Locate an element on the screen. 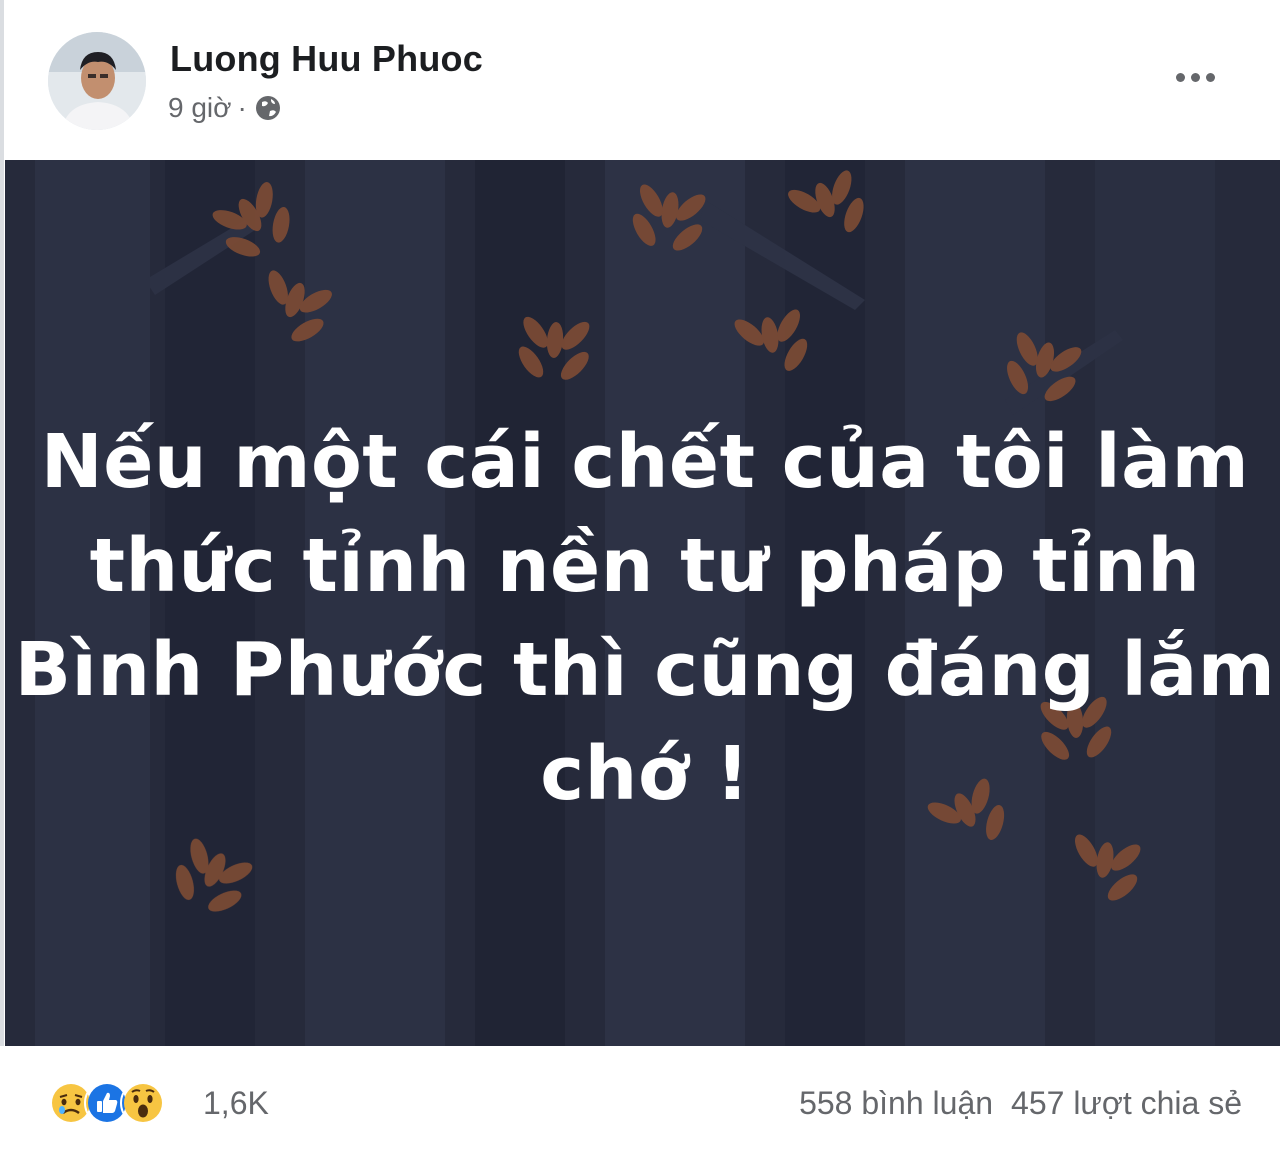 This screenshot has width=1280, height=1157. reaction-icons is located at coordinates (107, 1103).